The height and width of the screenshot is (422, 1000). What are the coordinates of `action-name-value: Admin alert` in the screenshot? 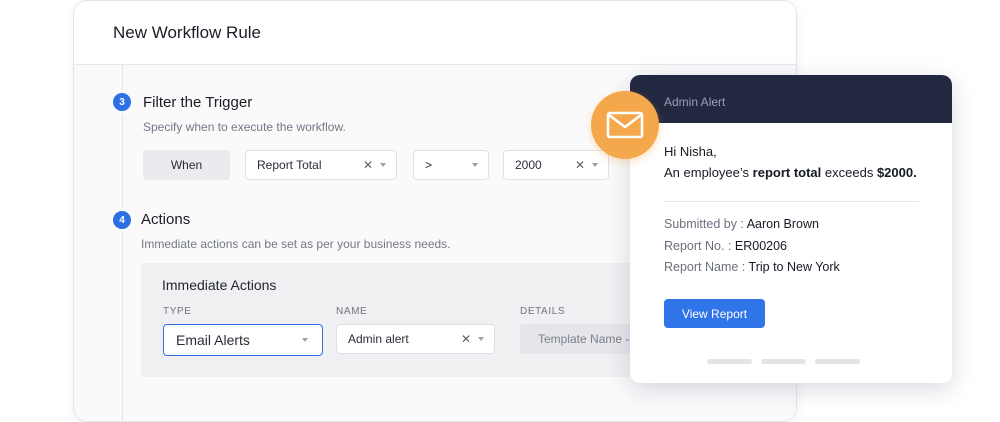 It's located at (378, 339).